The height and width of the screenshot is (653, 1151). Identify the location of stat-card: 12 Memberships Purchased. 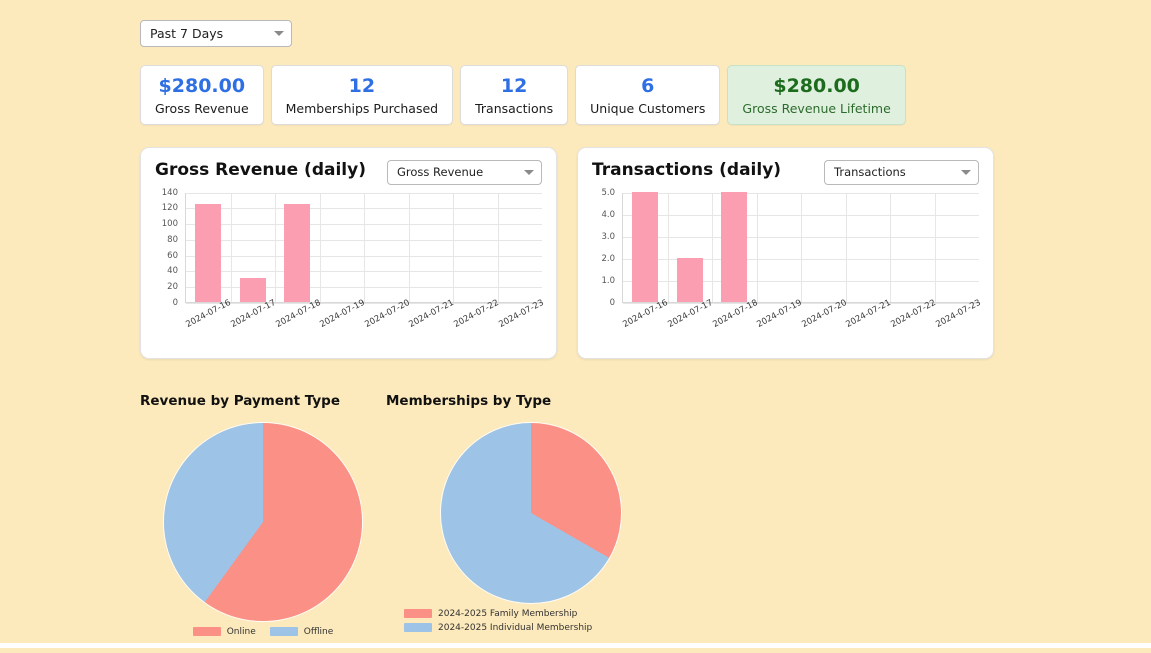
(362, 95).